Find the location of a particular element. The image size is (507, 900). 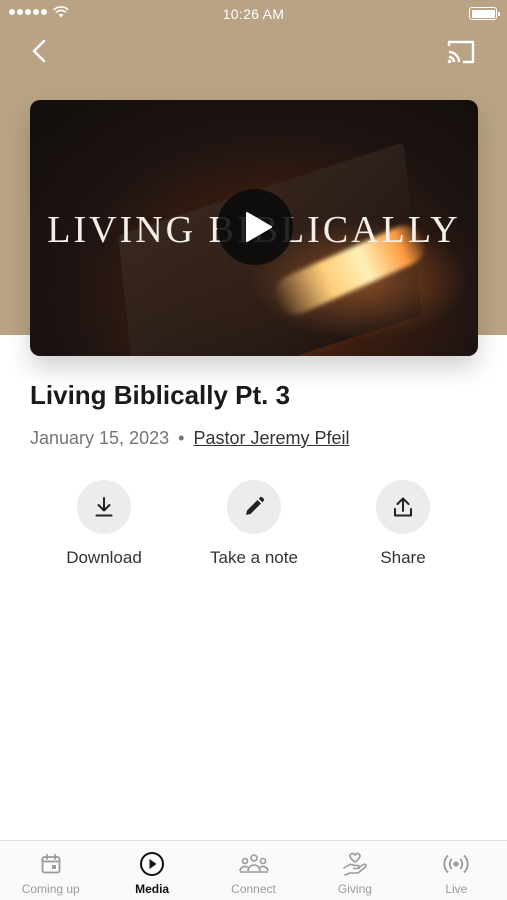

download-icon is located at coordinates (104, 507).